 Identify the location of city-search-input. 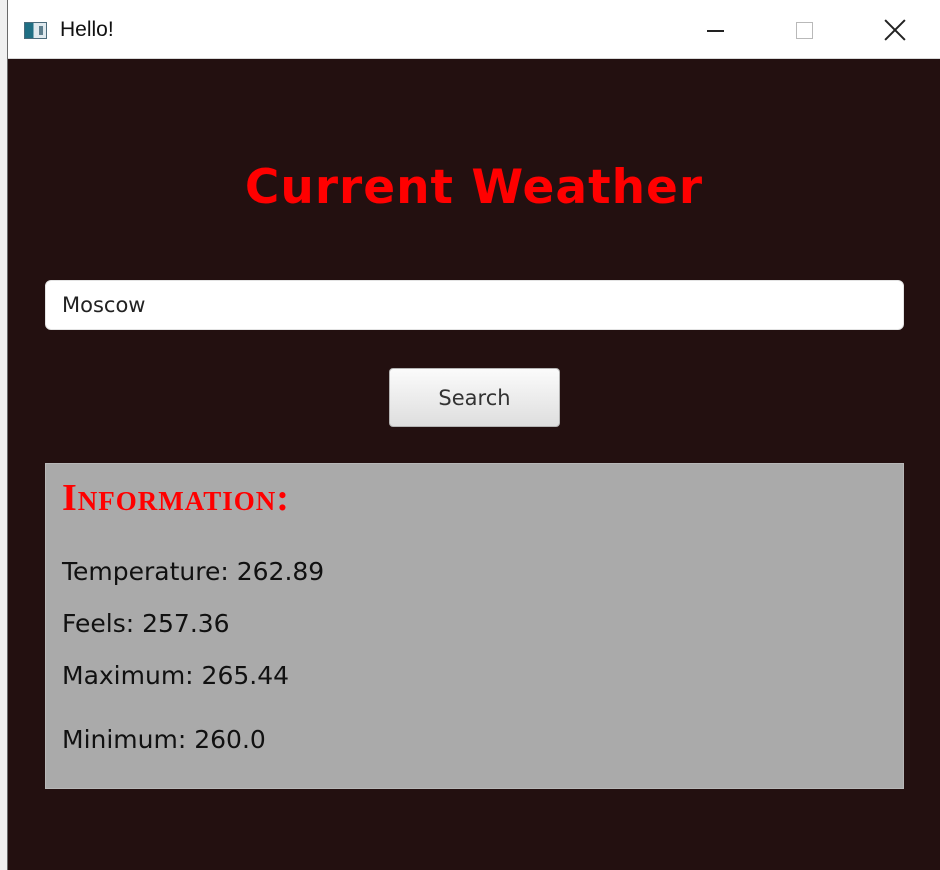
(474, 305).